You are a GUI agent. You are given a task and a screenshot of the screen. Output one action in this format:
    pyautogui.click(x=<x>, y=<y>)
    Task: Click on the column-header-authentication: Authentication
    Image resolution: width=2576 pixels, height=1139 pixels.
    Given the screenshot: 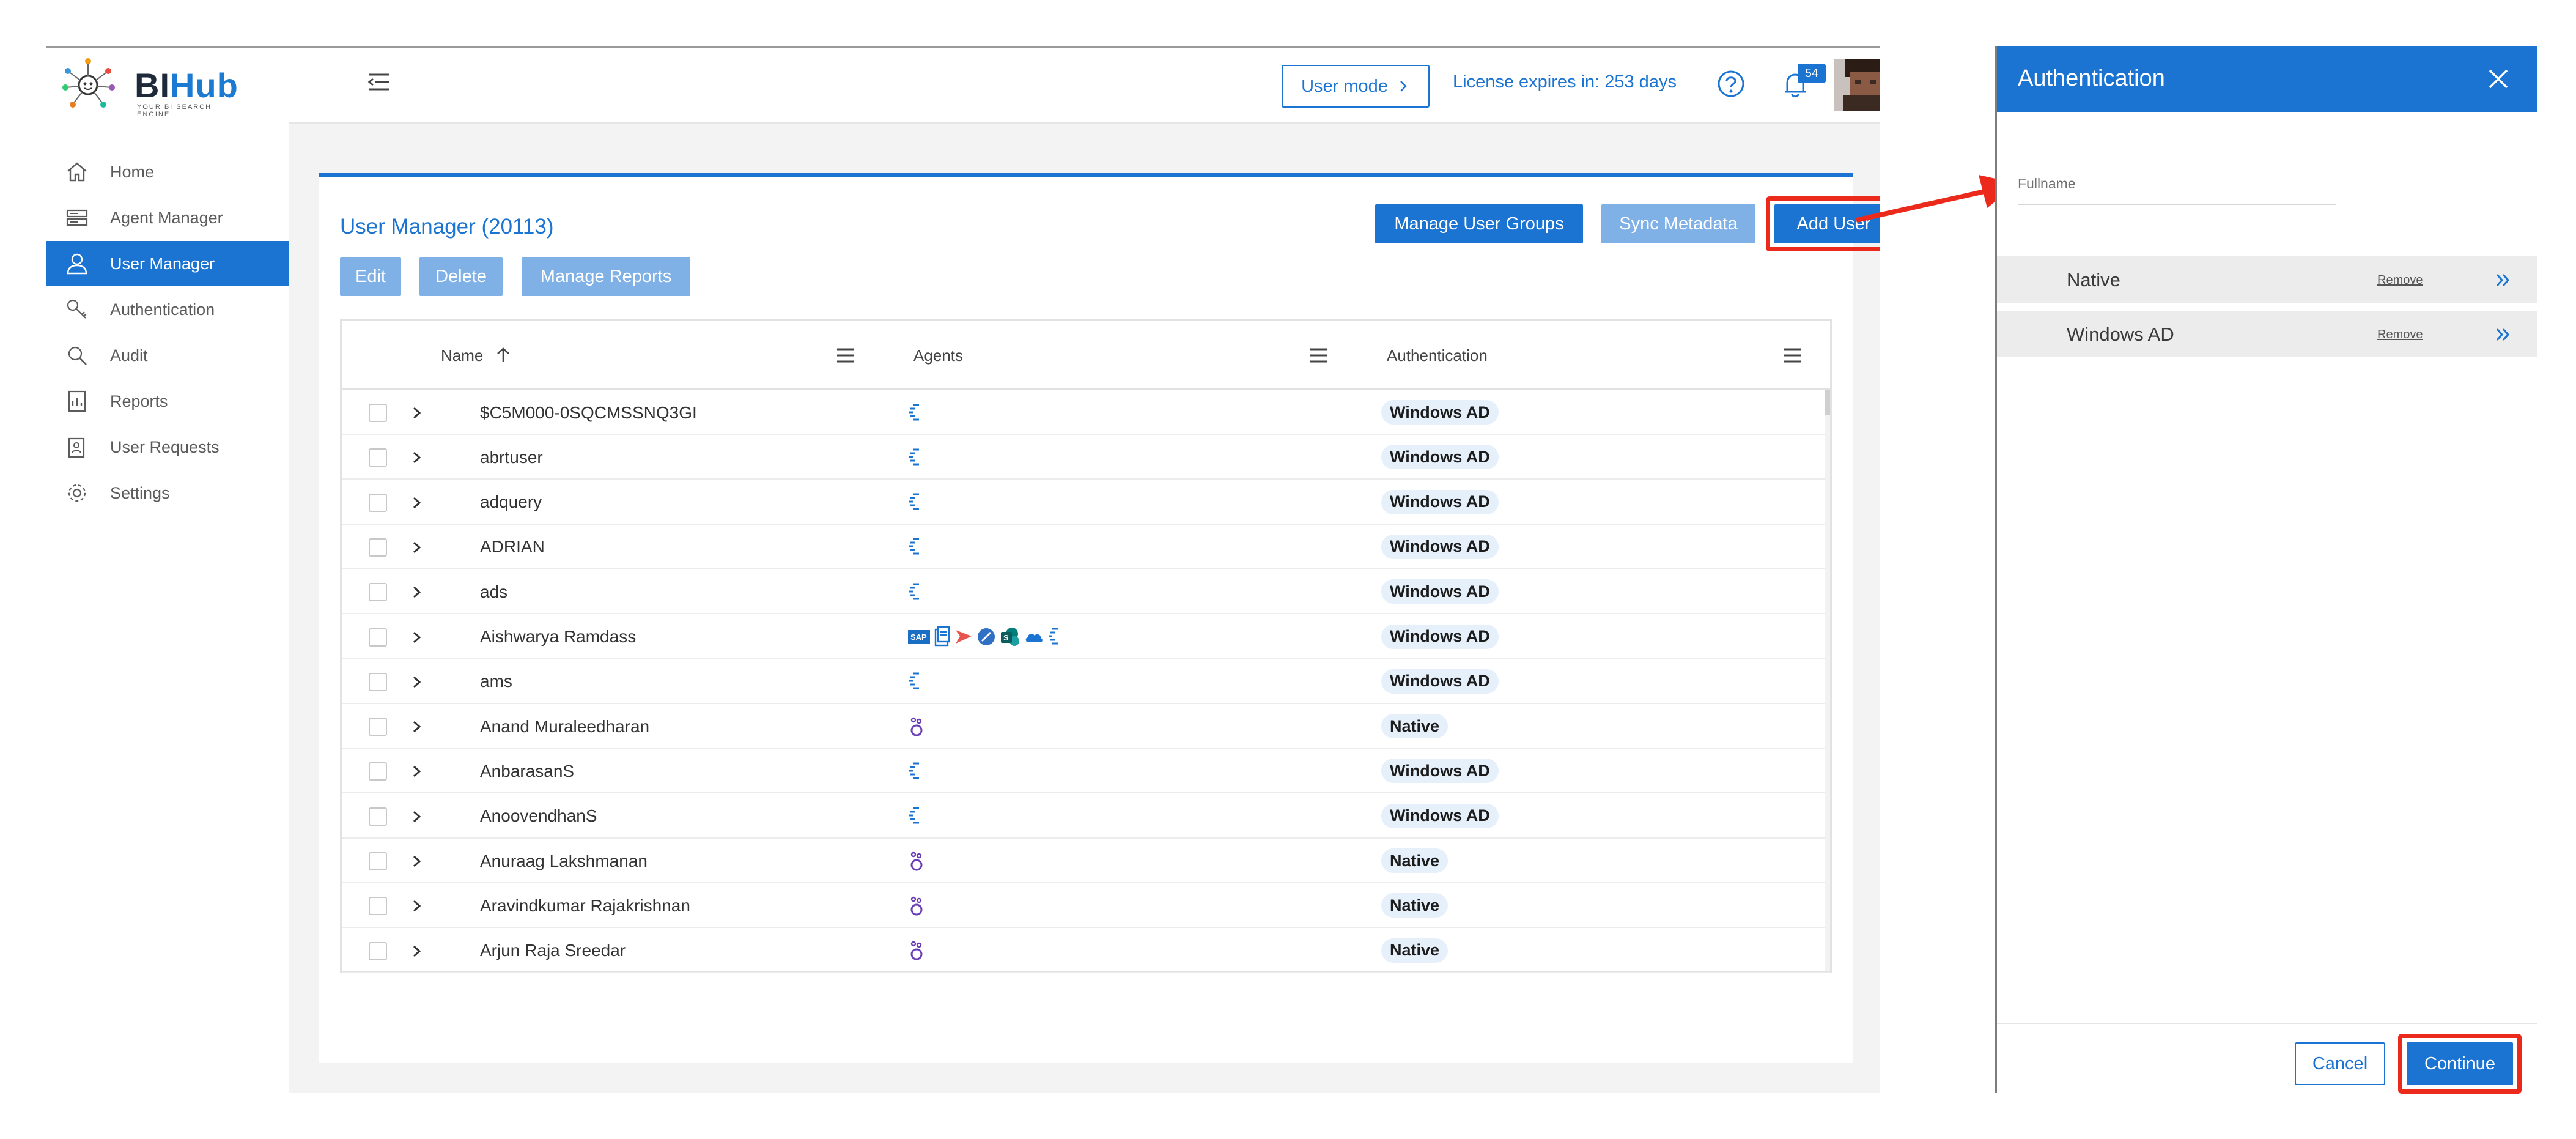 What is the action you would take?
    pyautogui.click(x=1437, y=355)
    